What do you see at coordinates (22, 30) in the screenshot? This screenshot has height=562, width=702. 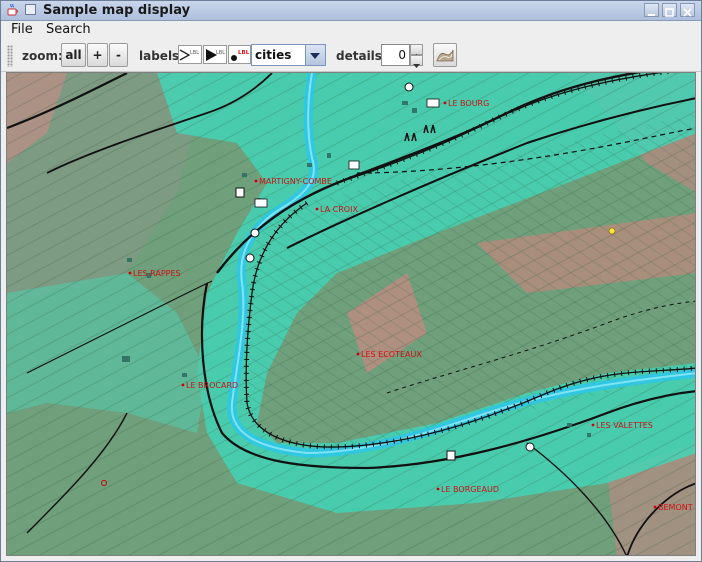 I see `menu-file: File` at bounding box center [22, 30].